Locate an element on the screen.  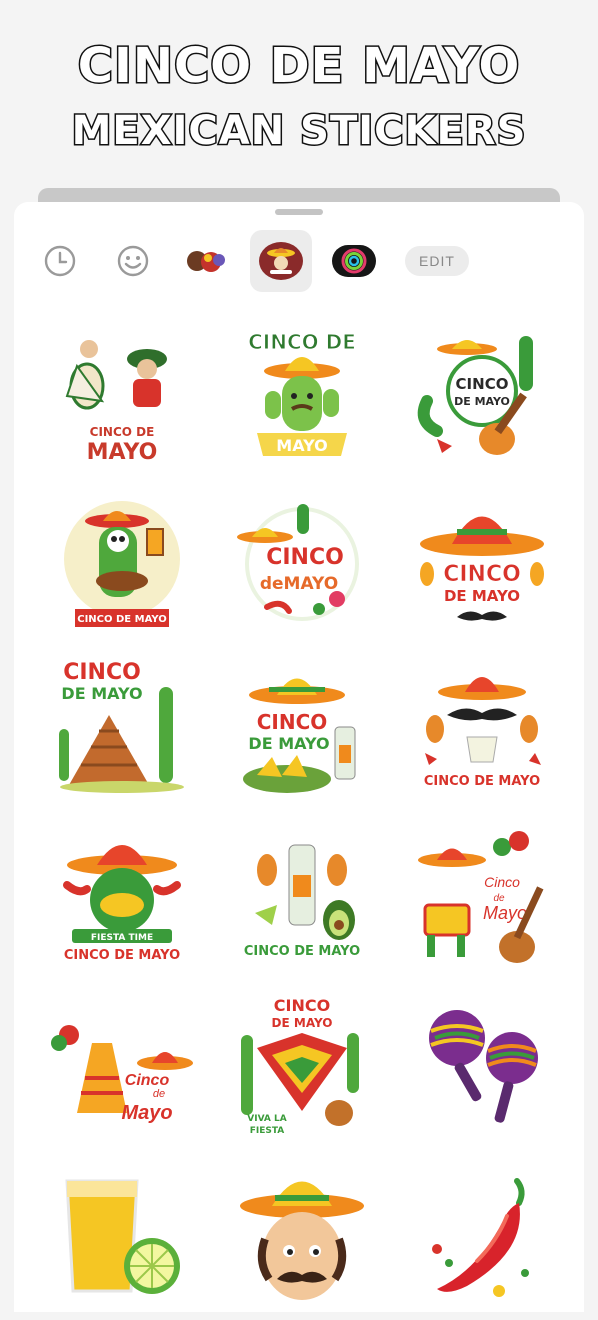
nachos-tequila-sticker-image: CINCO DE MAYO is located at coordinates (299, 735).